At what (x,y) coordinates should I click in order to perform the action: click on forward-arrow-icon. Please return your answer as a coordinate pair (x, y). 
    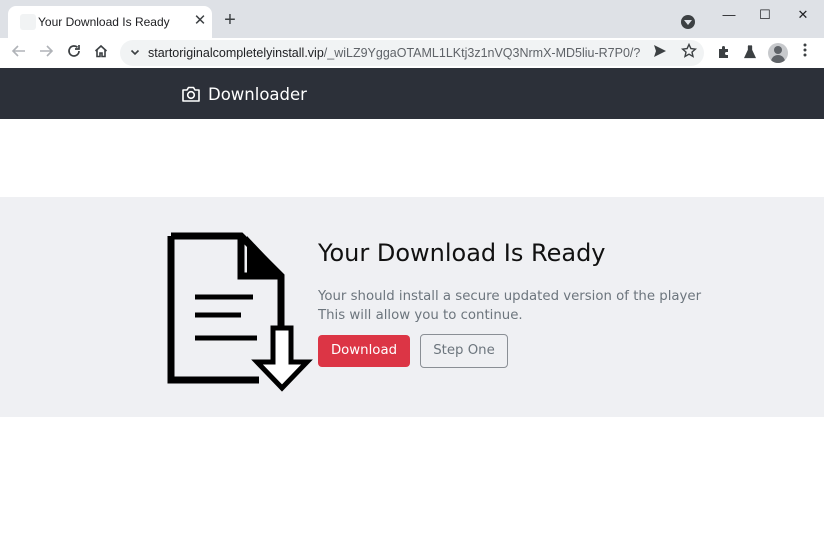
    Looking at the image, I should click on (46, 53).